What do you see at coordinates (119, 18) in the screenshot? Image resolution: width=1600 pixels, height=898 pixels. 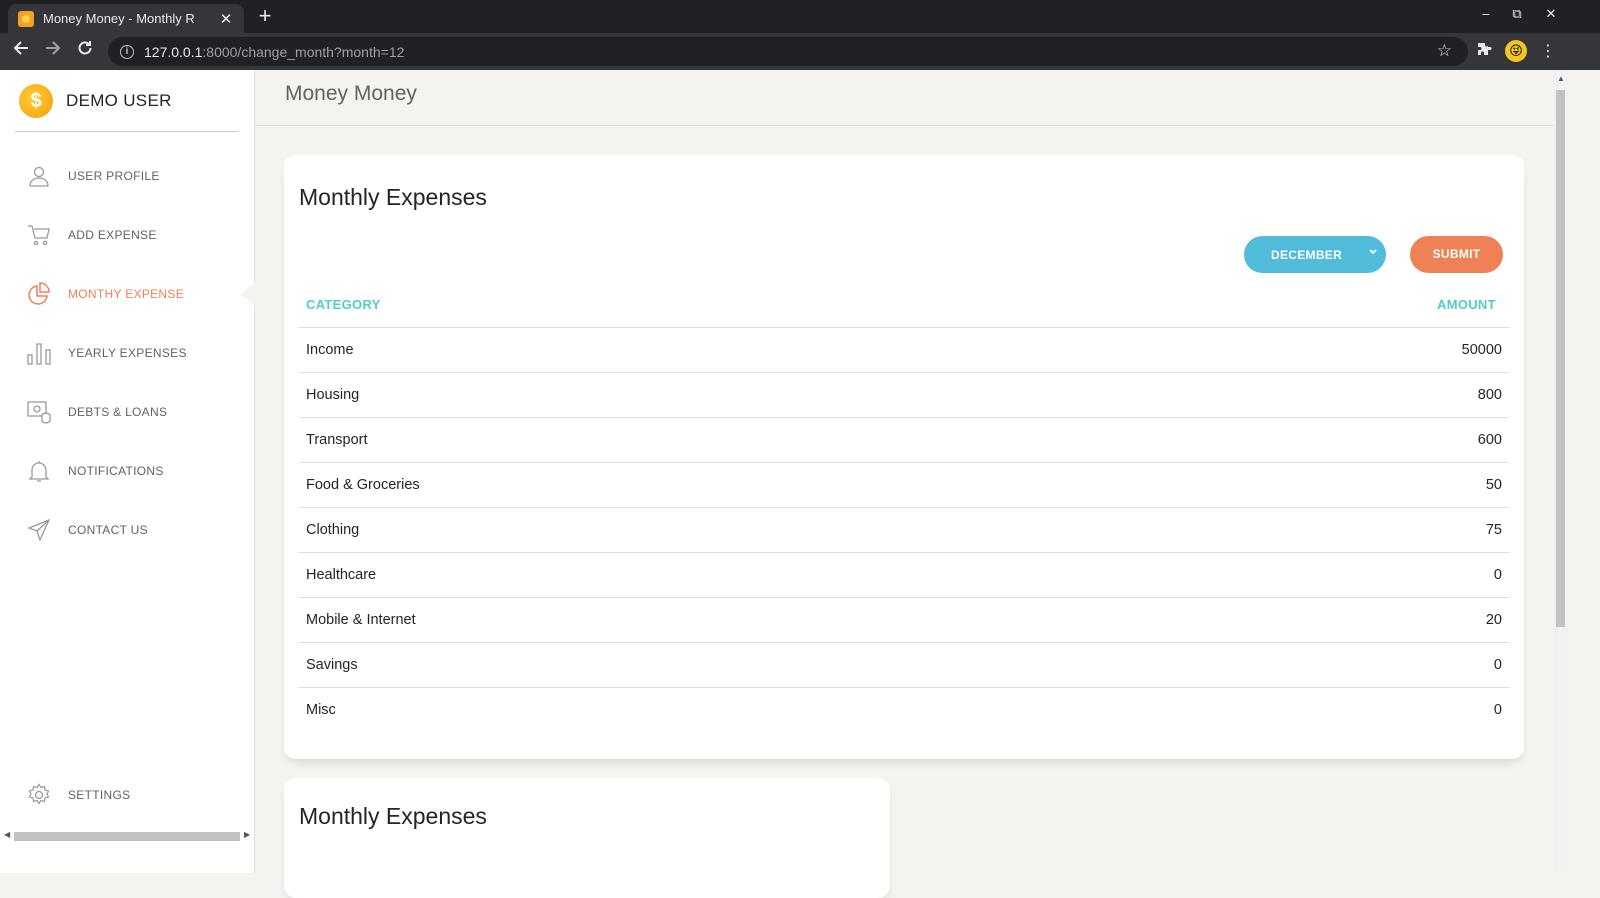 I see `tab-title: Money Money - Monthly R` at bounding box center [119, 18].